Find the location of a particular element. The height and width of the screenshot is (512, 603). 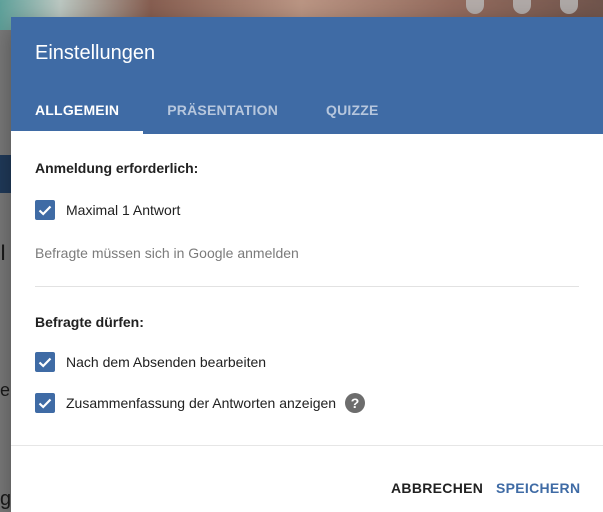

save-button: SPEICHERN is located at coordinates (538, 488).